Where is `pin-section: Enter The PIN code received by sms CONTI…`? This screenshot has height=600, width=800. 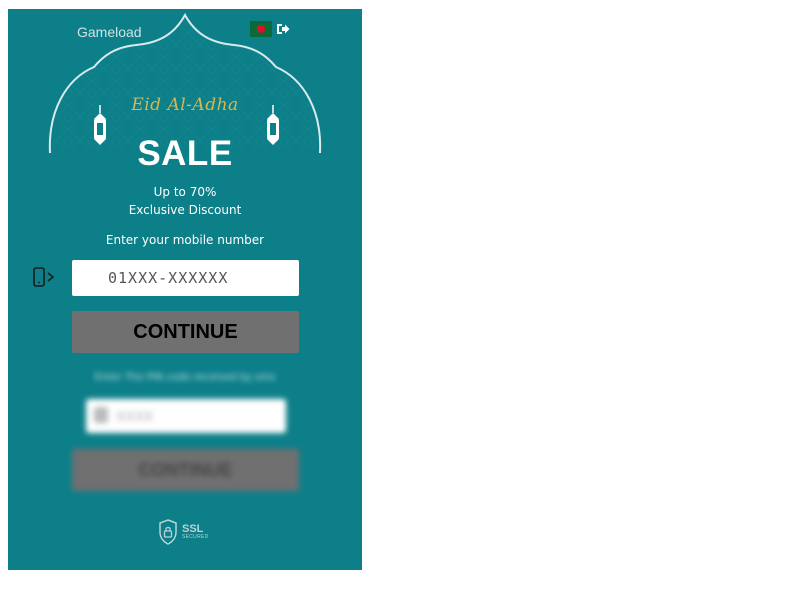
pin-section: Enter The PIN code received by sms CONTI… is located at coordinates (185, 437).